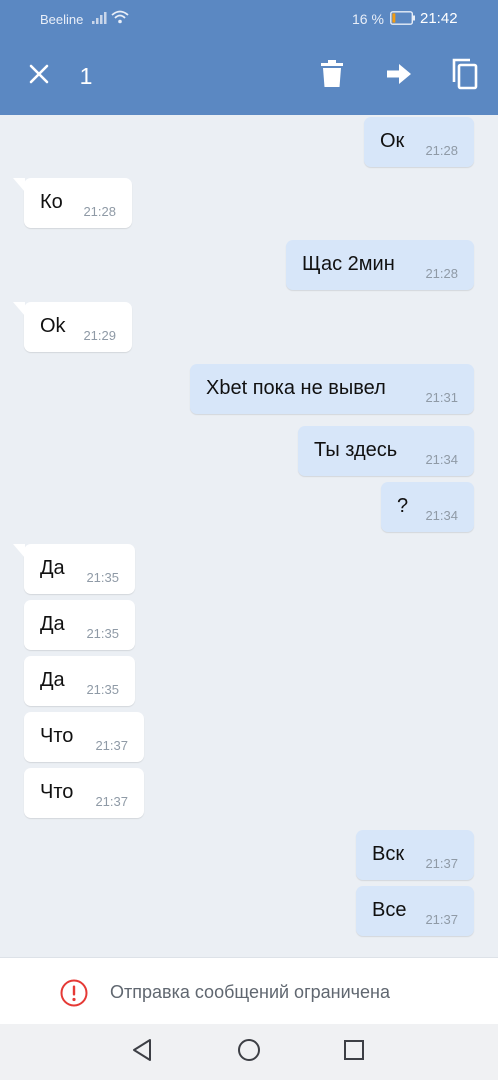 Image resolution: width=498 pixels, height=1080 pixels. I want to click on status-time: 21:42, so click(439, 18).